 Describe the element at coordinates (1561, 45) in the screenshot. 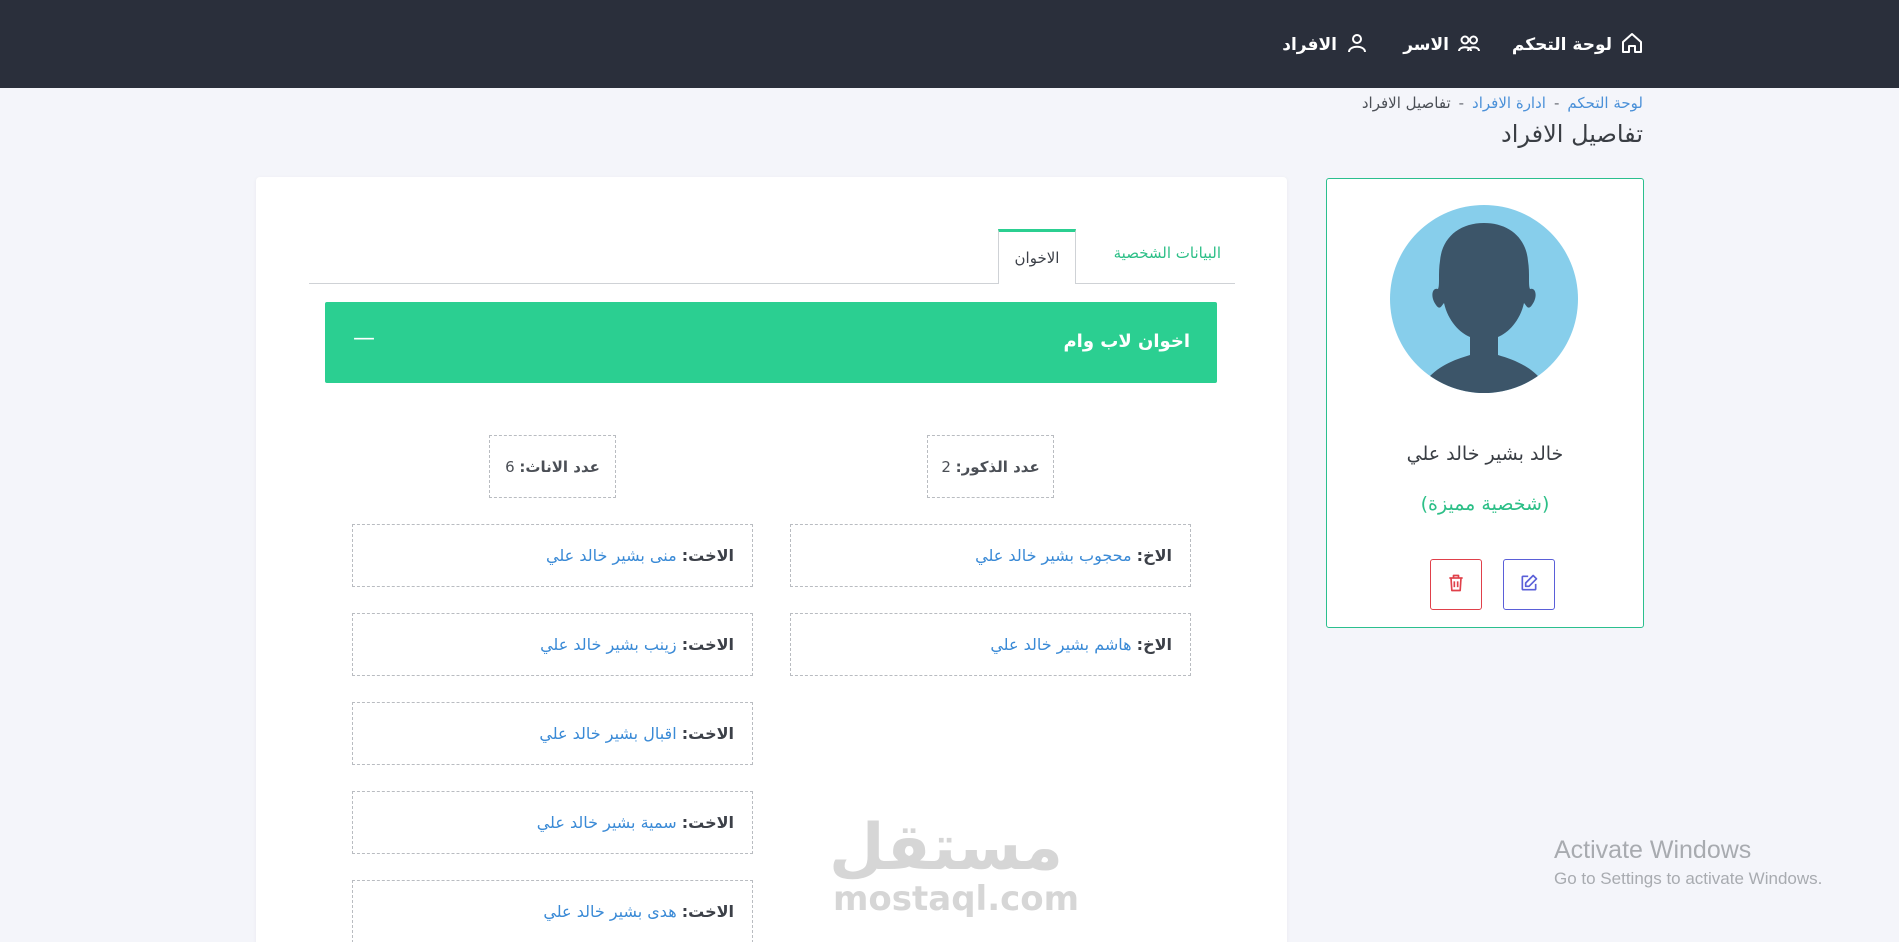

I see `nav-dashboard-label: لوحة التحكم` at that location.